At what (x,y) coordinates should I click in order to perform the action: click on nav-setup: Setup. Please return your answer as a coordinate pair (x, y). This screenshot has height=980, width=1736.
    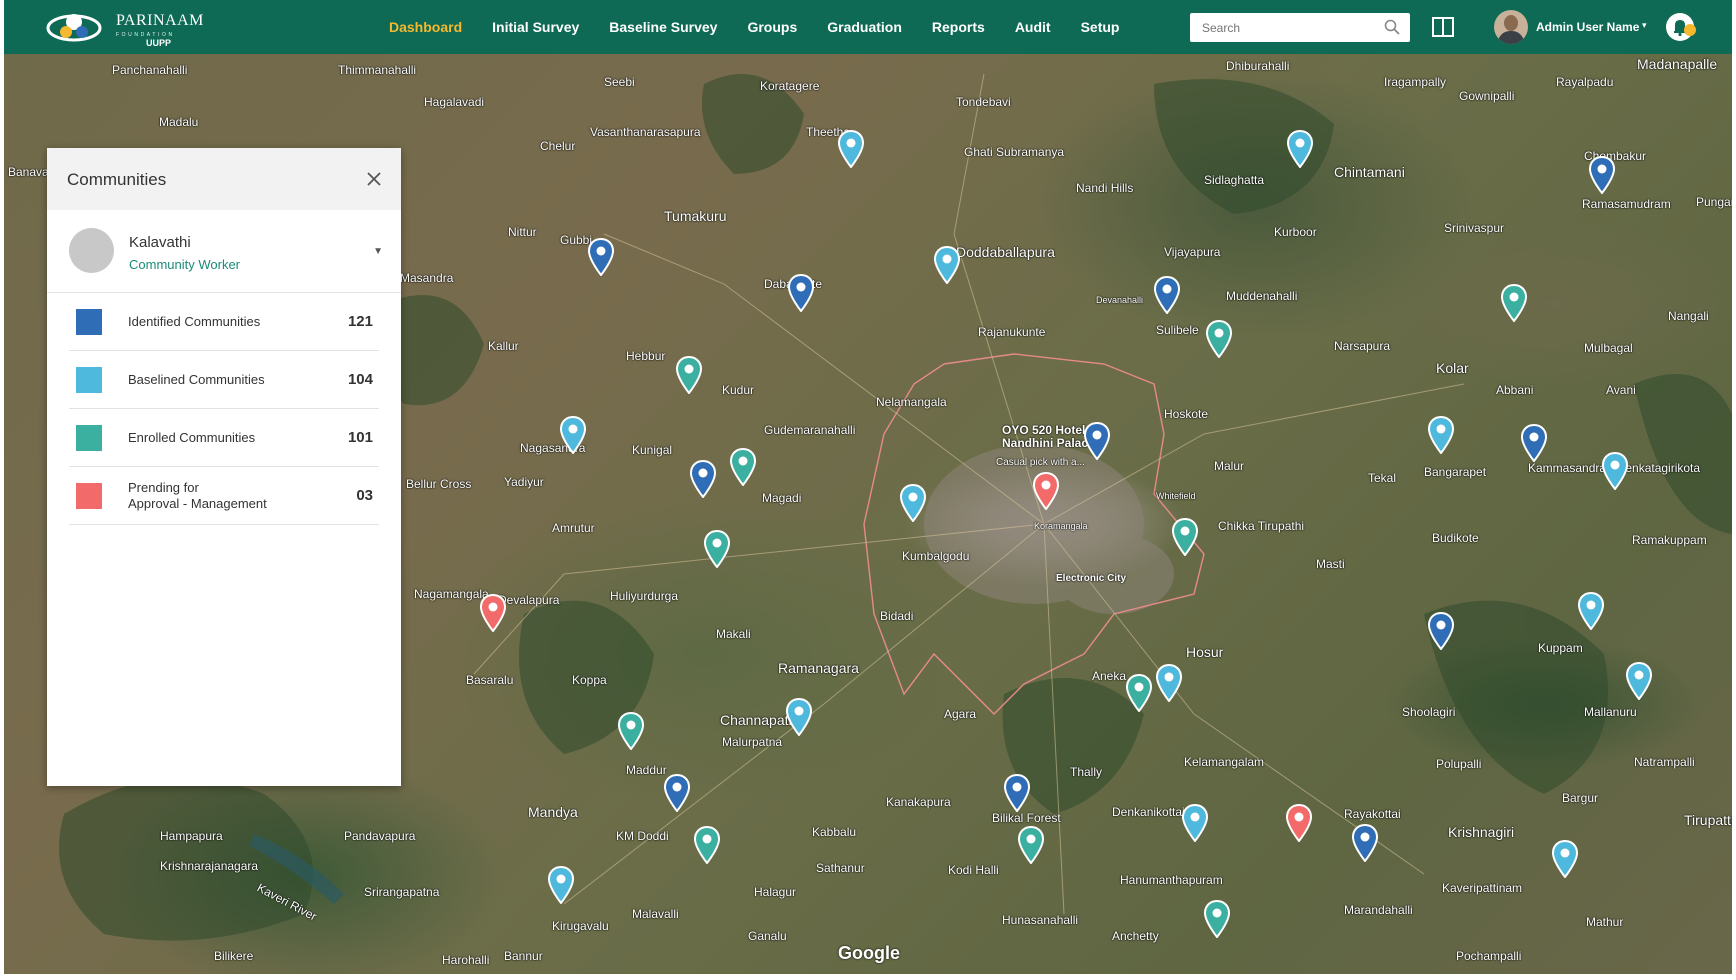
    Looking at the image, I should click on (1100, 27).